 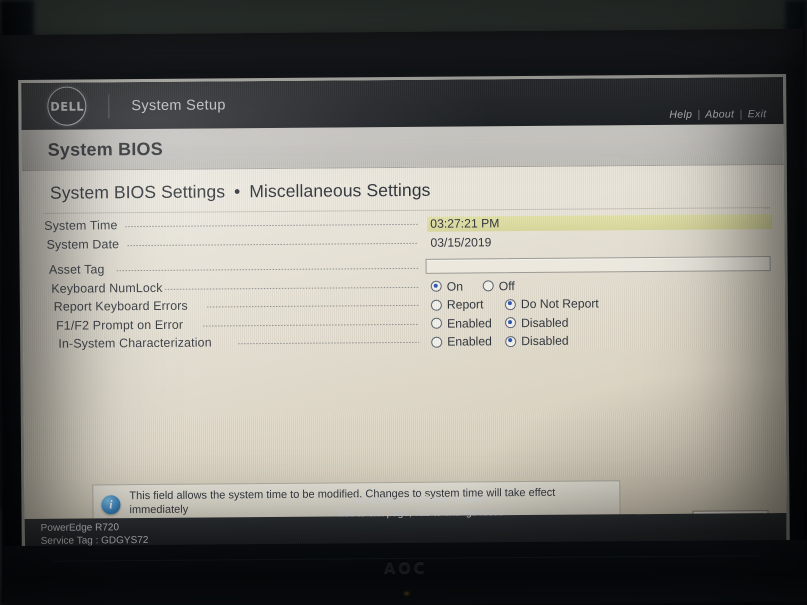 What do you see at coordinates (135, 343) in the screenshot?
I see `setting-label: In-System Characterization` at bounding box center [135, 343].